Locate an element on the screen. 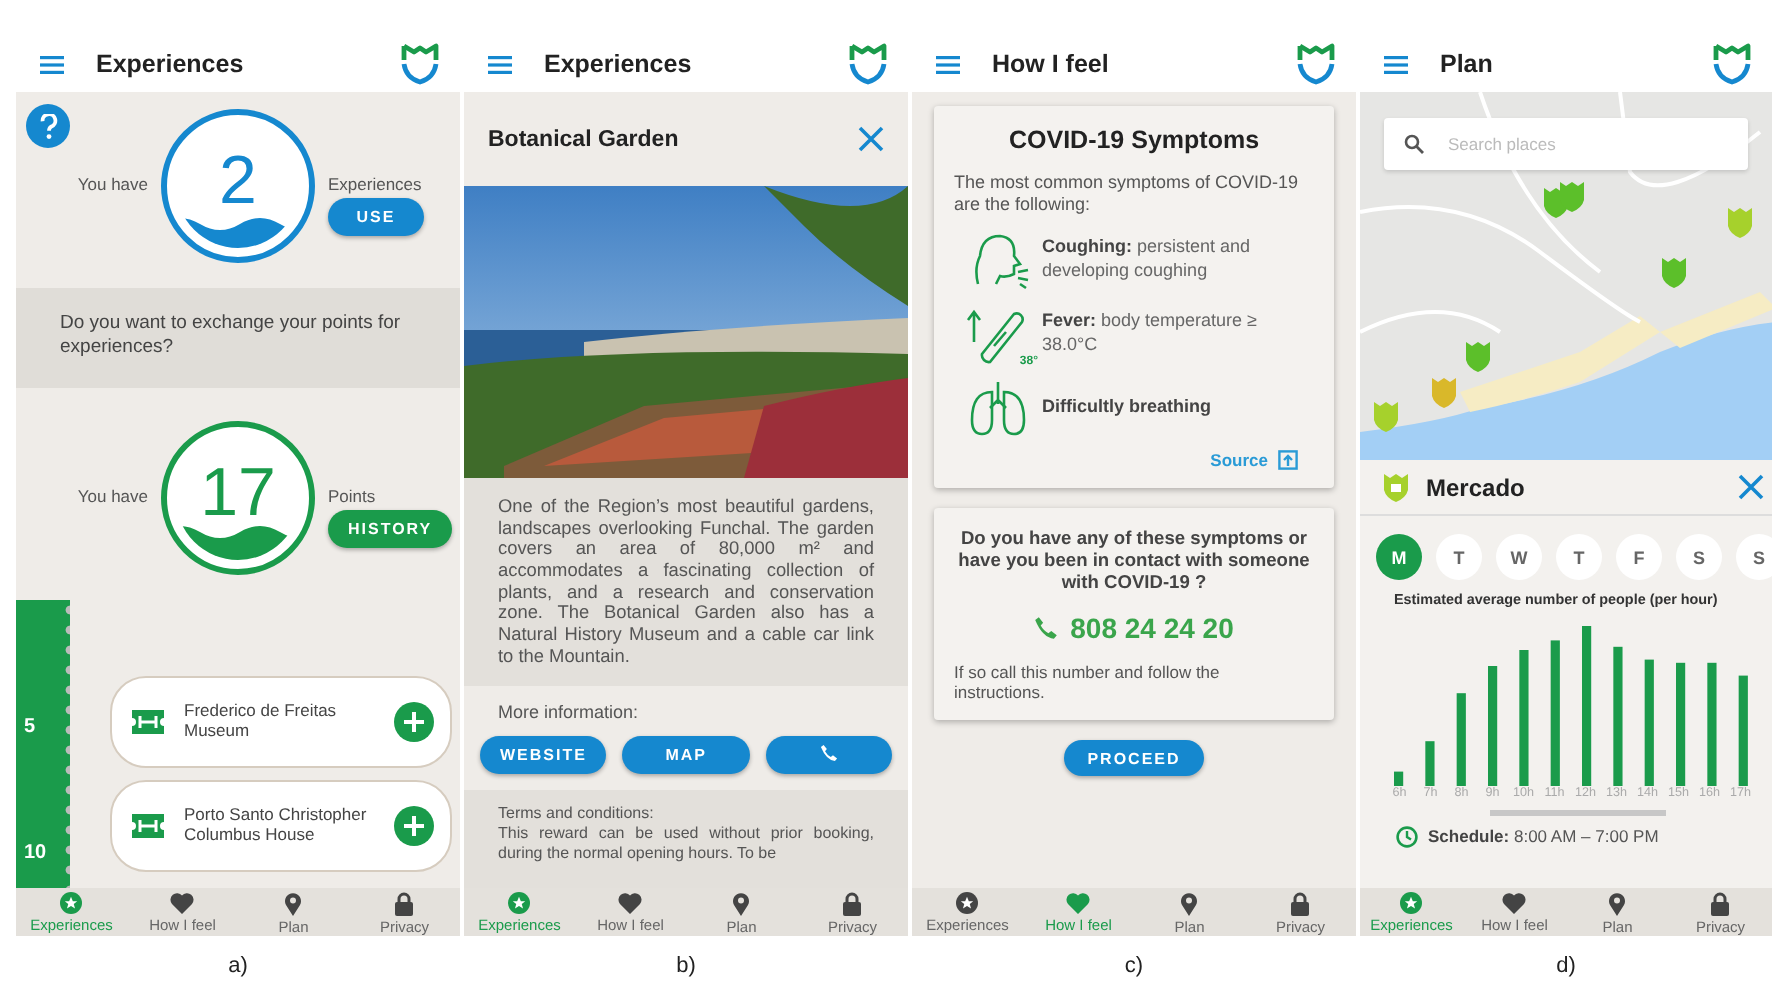 The image size is (1772, 992). external-link-icon is located at coordinates (1288, 459).